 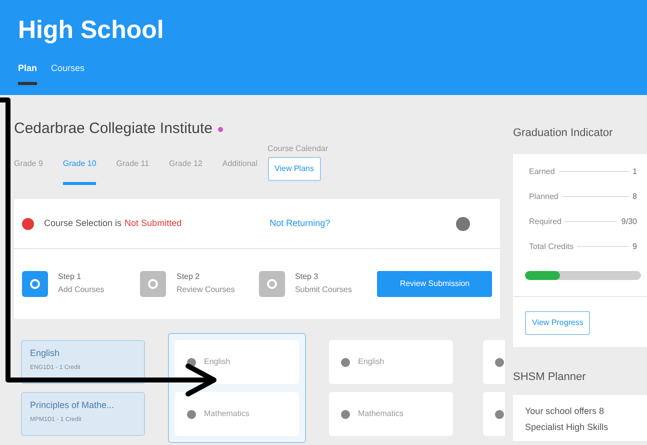 What do you see at coordinates (28, 171) in the screenshot?
I see `grade-tab: Grade 9` at bounding box center [28, 171].